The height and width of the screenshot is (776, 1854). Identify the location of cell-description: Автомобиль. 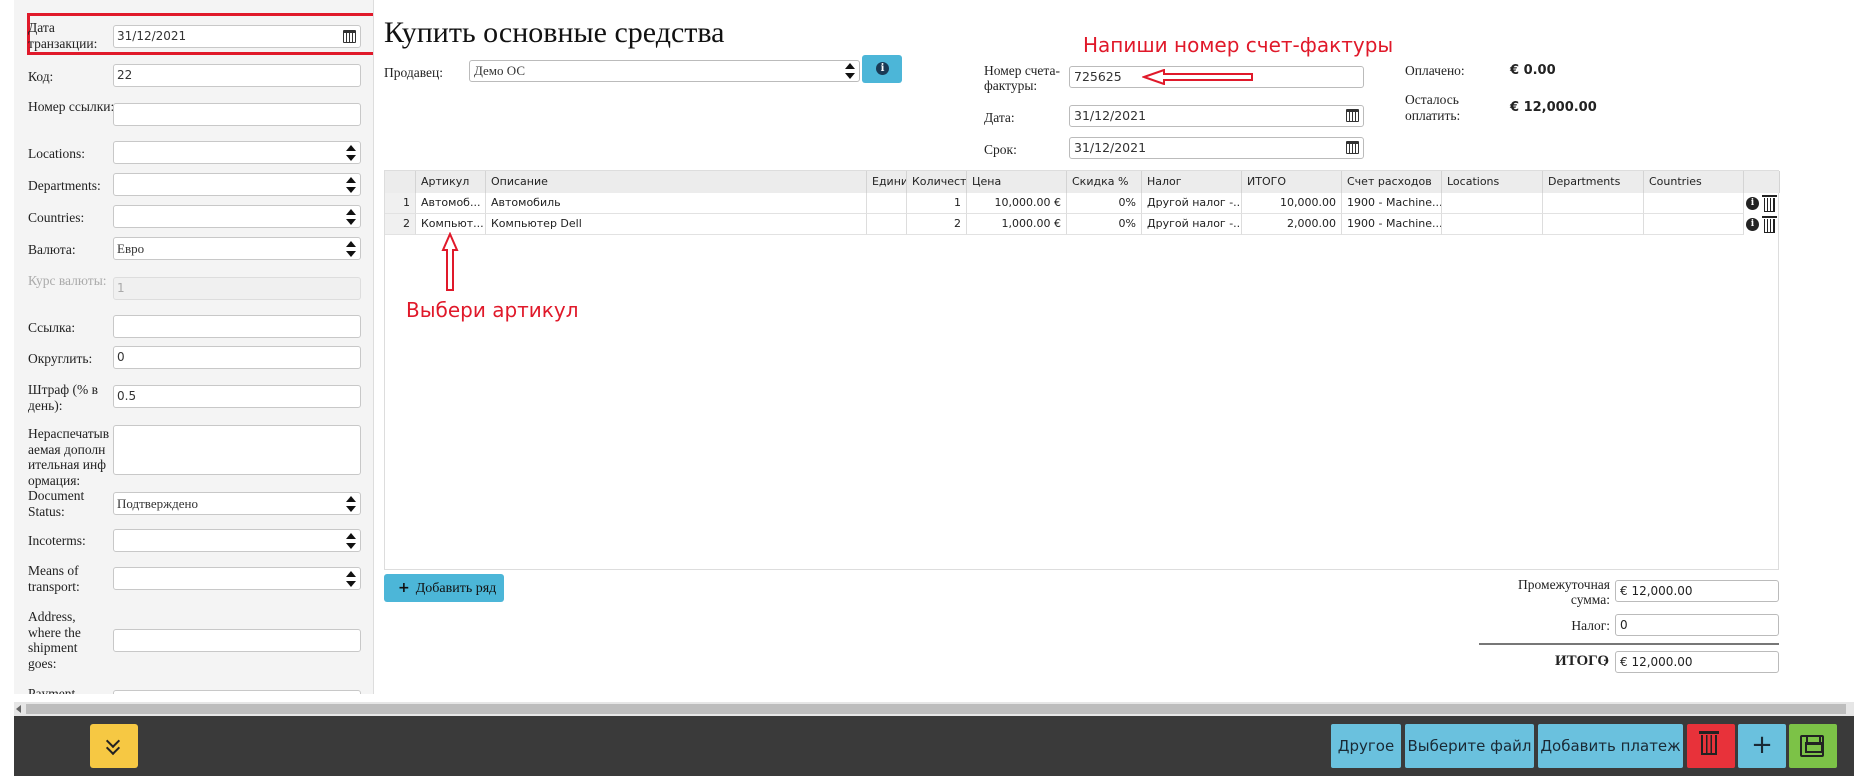
(676, 203).